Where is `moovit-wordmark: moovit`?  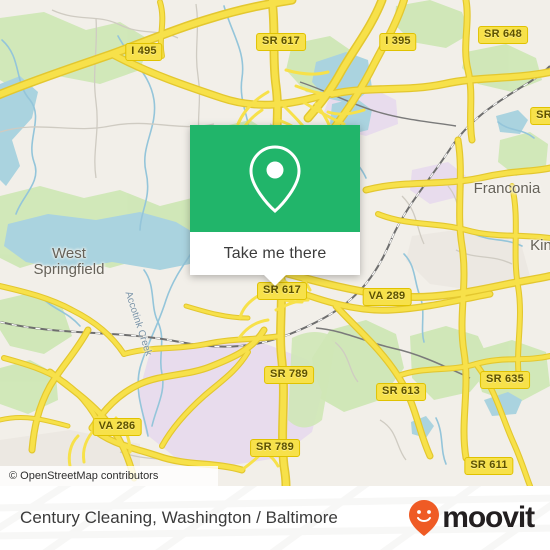
moovit-wordmark: moovit is located at coordinates (488, 517).